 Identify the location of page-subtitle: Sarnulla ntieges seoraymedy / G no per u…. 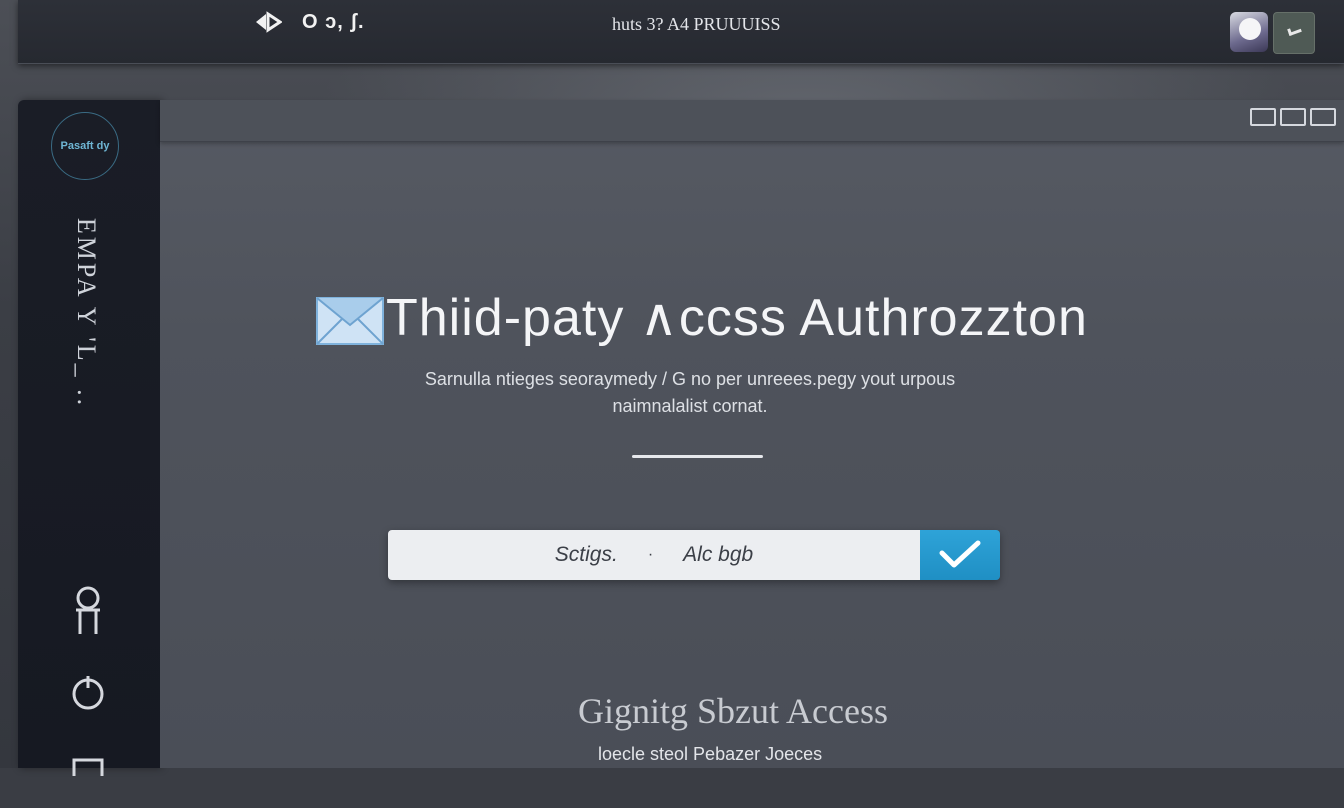
(690, 393).